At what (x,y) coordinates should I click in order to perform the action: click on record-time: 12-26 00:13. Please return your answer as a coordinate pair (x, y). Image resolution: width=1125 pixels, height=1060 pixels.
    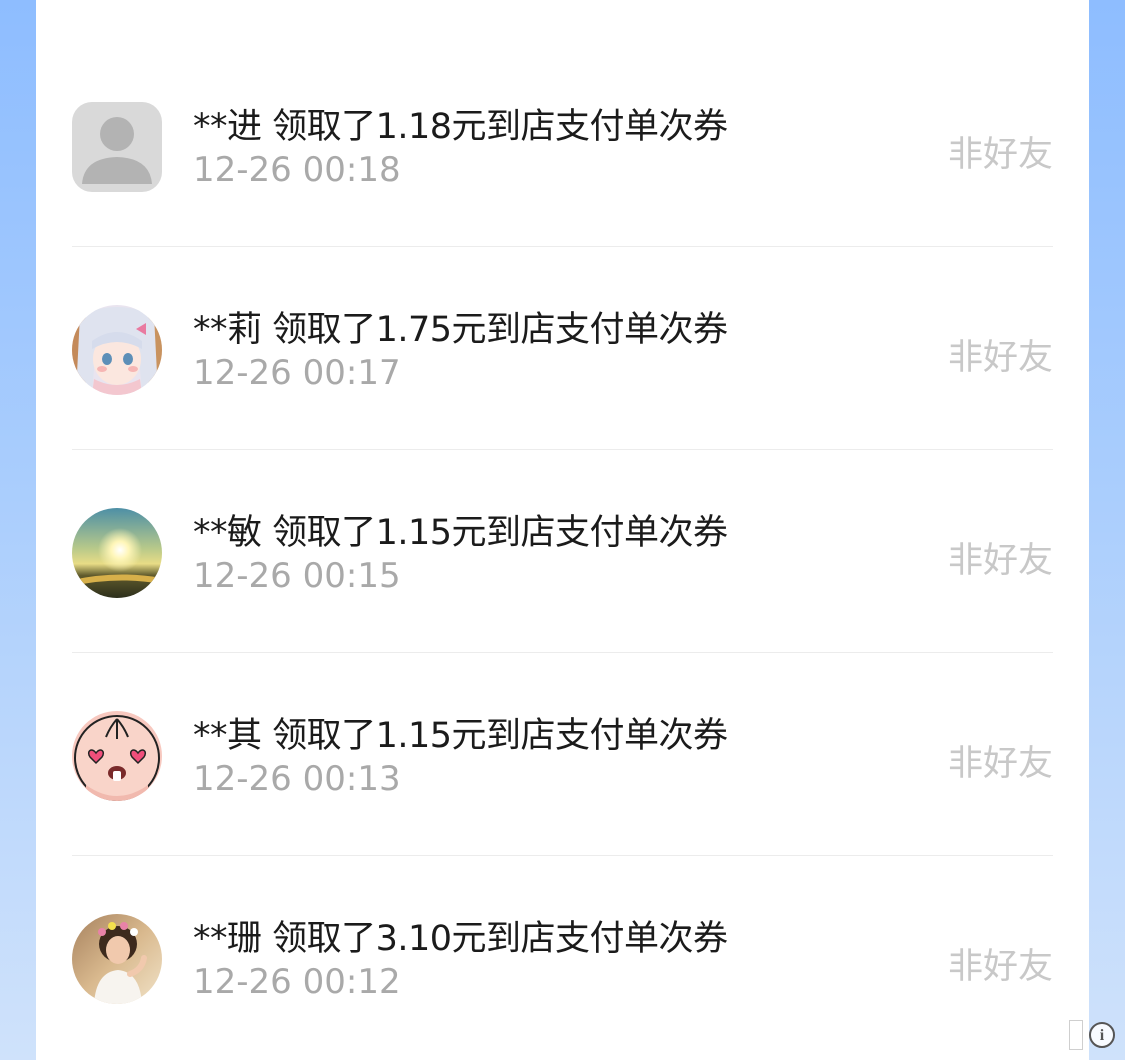
    Looking at the image, I should click on (297, 779).